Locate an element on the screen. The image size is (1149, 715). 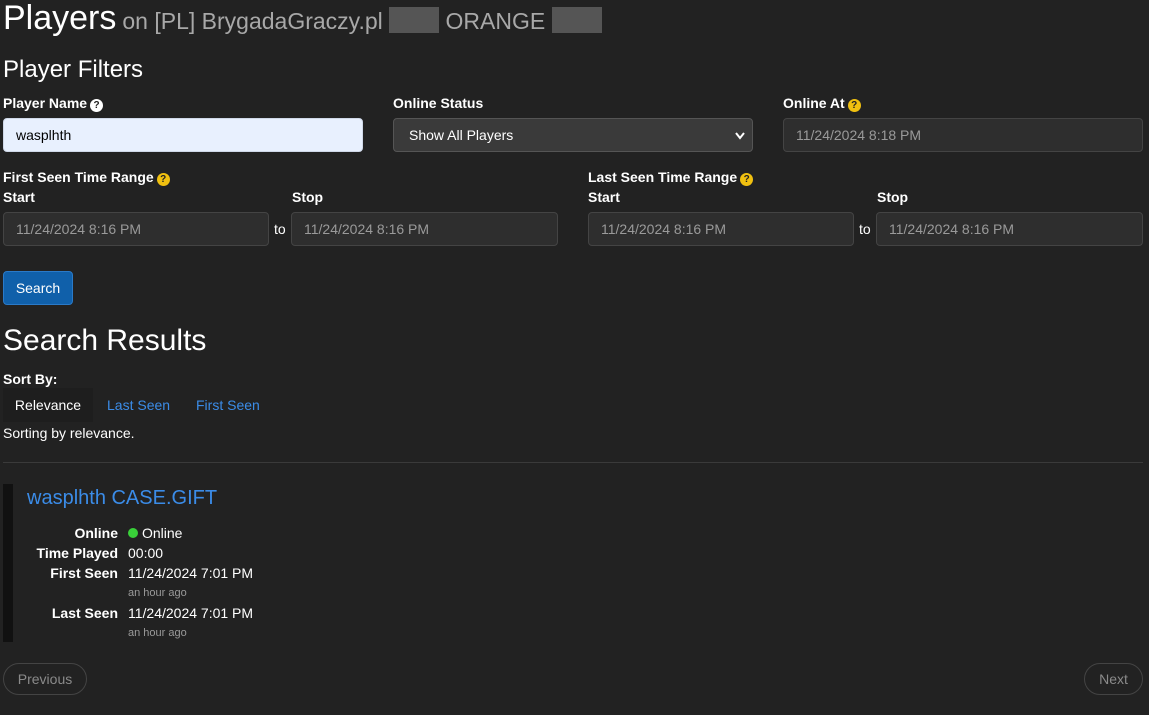
player-name-label-text: Player Name is located at coordinates (45, 103).